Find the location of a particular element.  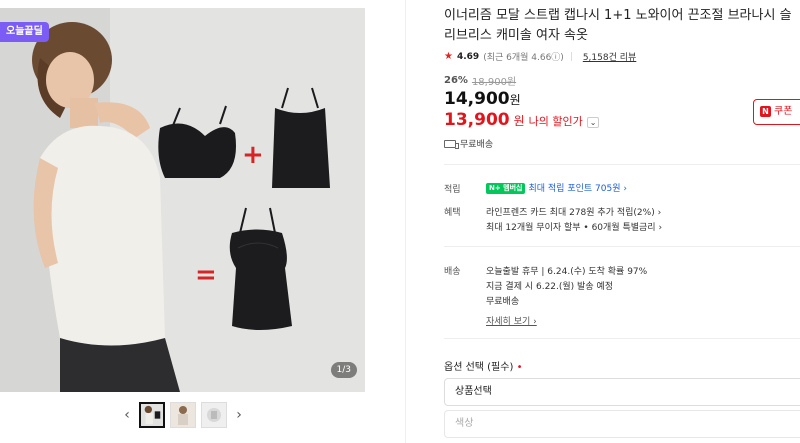

image-page-indicator: 1/3 is located at coordinates (343, 370).